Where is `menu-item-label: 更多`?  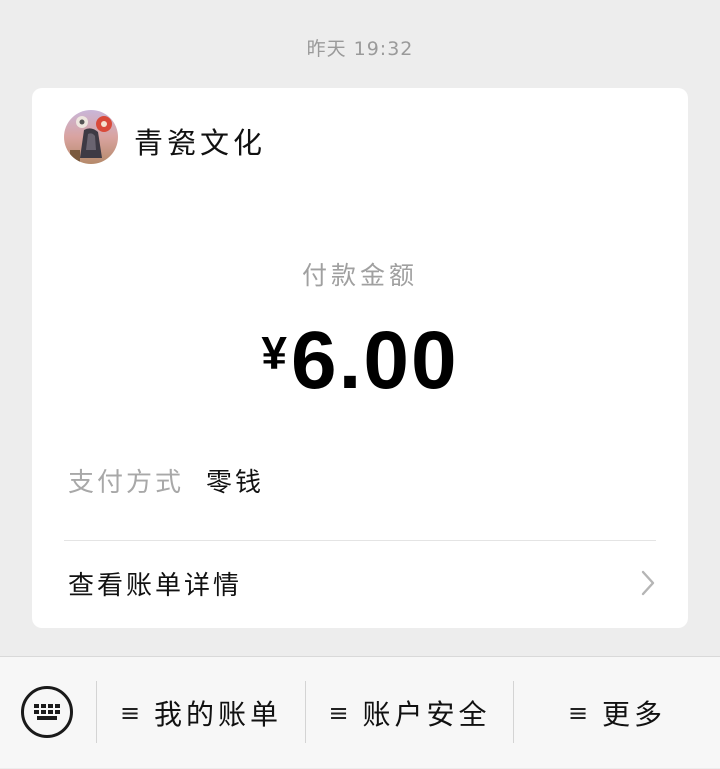
menu-item-label: 更多 is located at coordinates (634, 714).